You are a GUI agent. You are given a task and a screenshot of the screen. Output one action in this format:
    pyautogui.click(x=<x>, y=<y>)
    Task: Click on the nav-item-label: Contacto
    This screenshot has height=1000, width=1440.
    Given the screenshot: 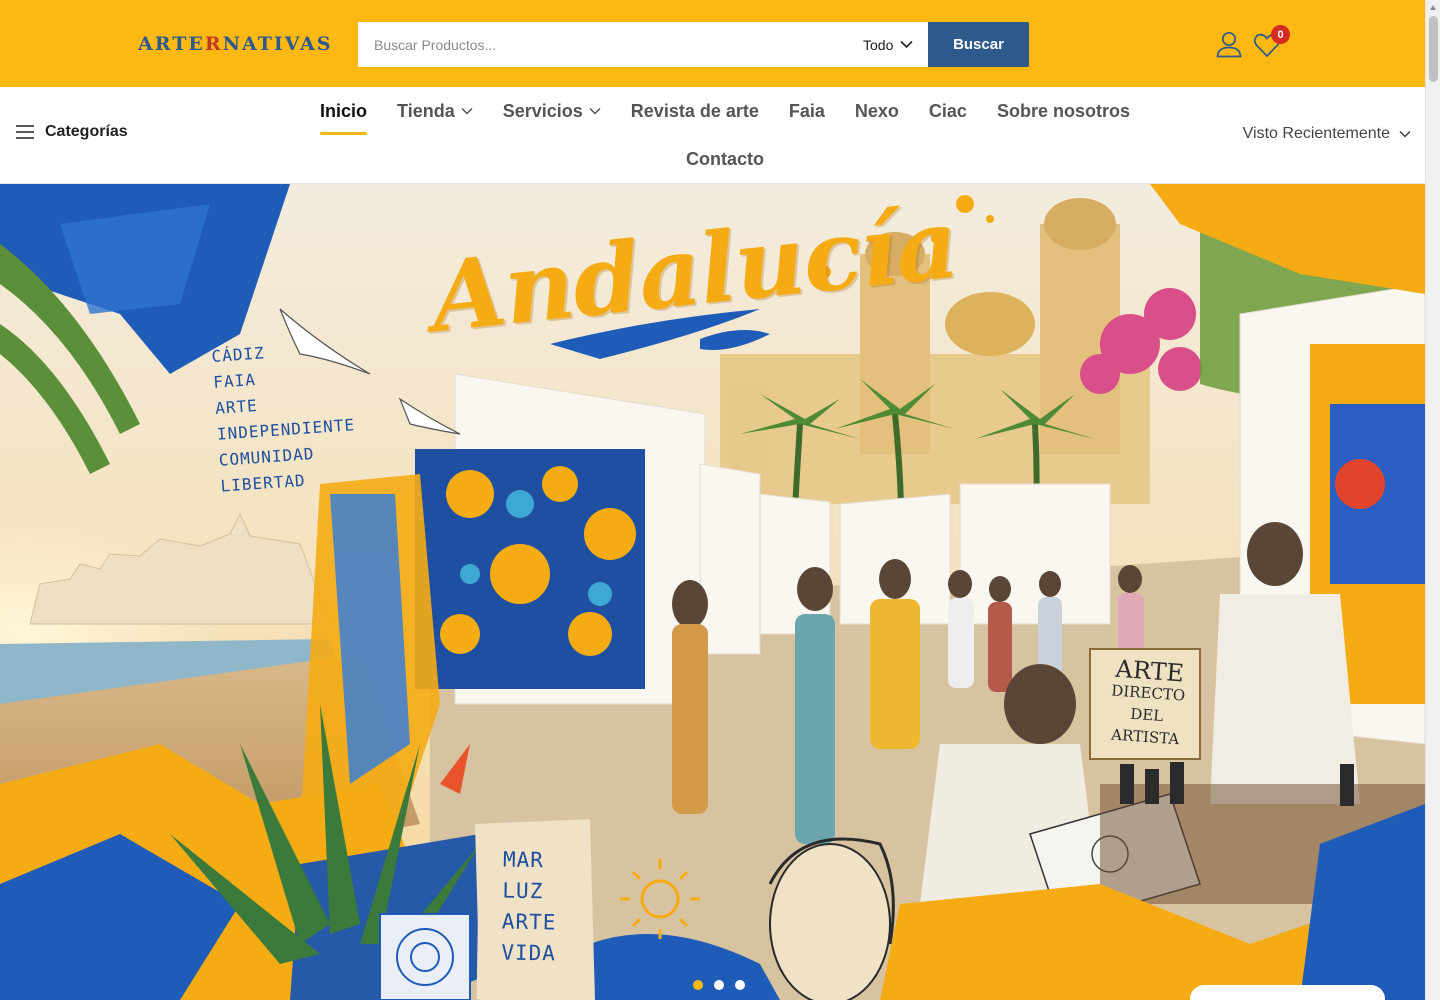 What is the action you would take?
    pyautogui.click(x=725, y=158)
    